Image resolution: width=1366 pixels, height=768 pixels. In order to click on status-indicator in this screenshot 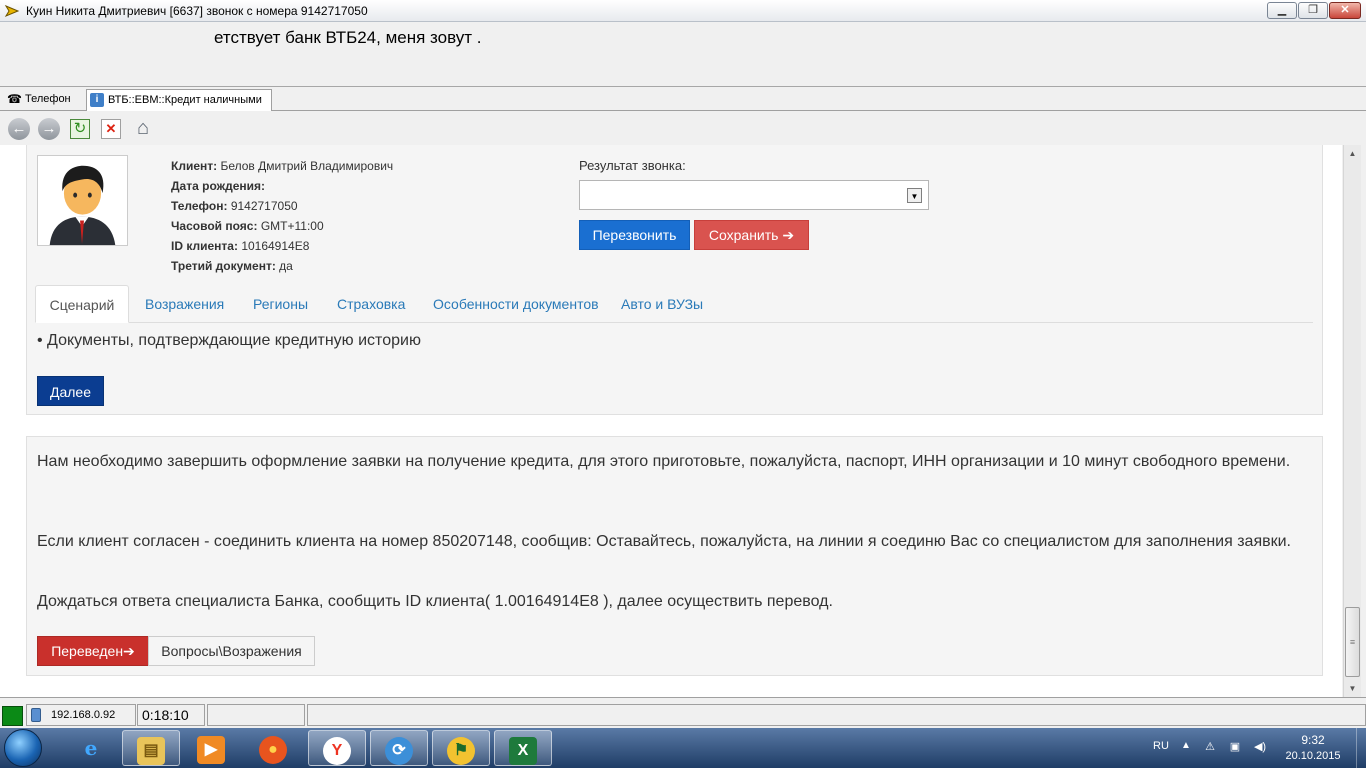, I will do `click(12, 716)`.